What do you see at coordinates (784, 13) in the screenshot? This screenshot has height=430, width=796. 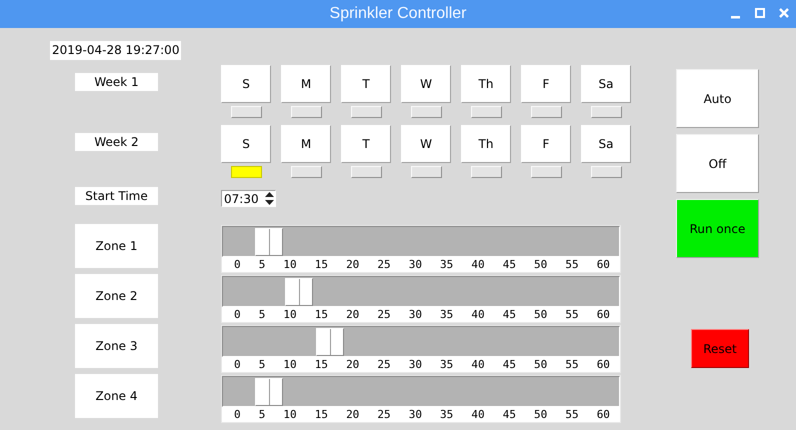 I see `close-icon` at bounding box center [784, 13].